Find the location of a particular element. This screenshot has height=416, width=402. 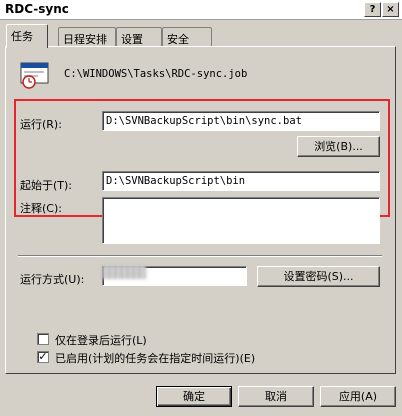

redacted-username is located at coordinates (124, 272).